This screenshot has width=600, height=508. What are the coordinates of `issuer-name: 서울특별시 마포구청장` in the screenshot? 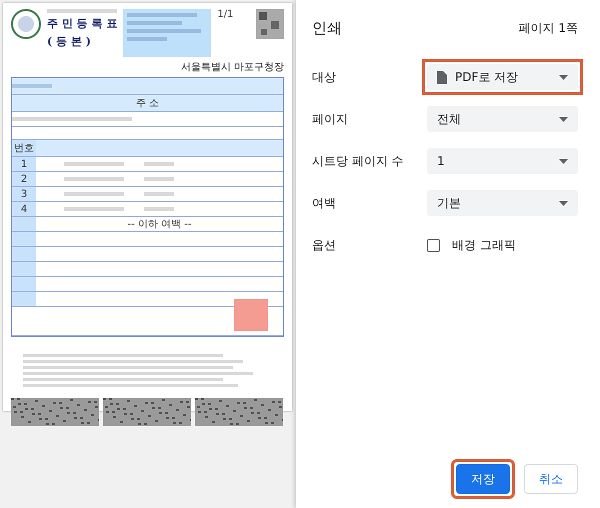 It's located at (232, 67).